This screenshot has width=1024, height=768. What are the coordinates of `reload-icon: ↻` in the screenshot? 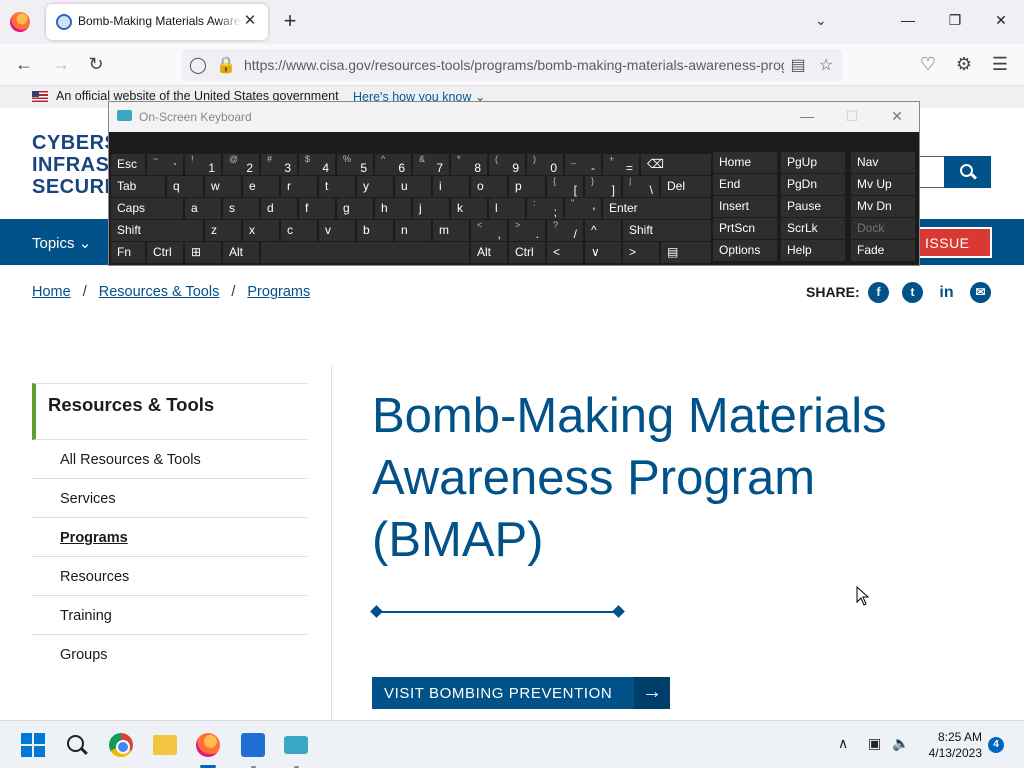 It's located at (96, 64).